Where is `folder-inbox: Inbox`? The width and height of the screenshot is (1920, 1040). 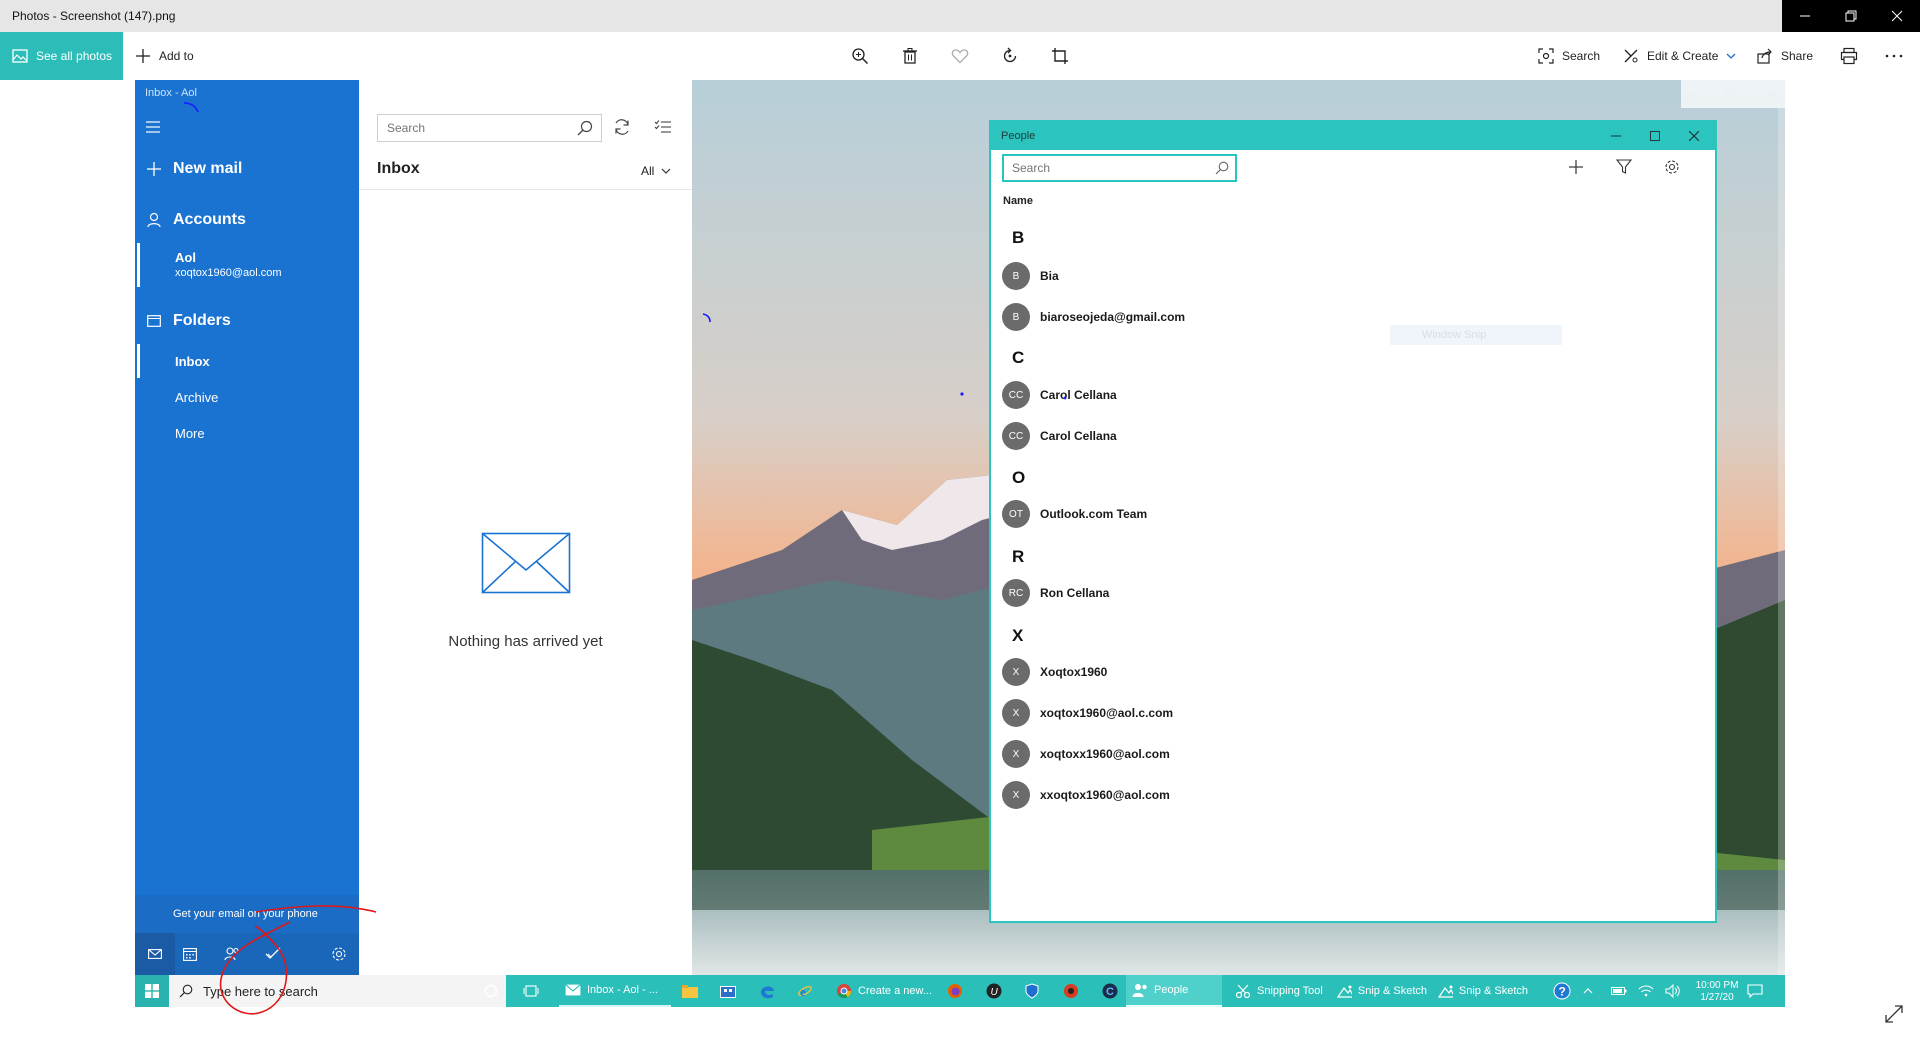
folder-inbox: Inbox is located at coordinates (192, 361).